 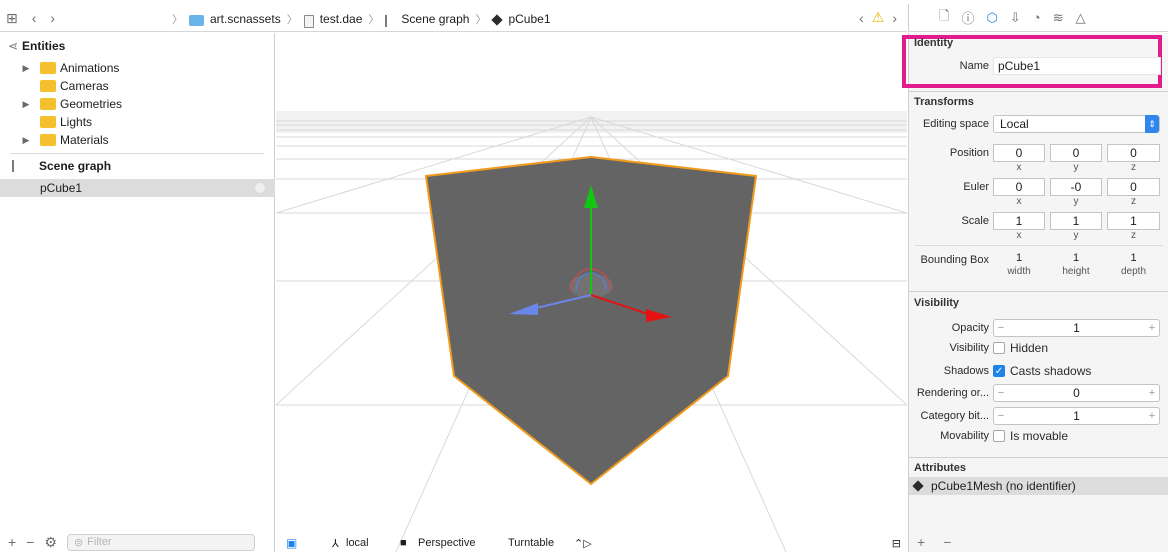 What do you see at coordinates (1019, 187) in the screenshot?
I see `euler-x-field: 0` at bounding box center [1019, 187].